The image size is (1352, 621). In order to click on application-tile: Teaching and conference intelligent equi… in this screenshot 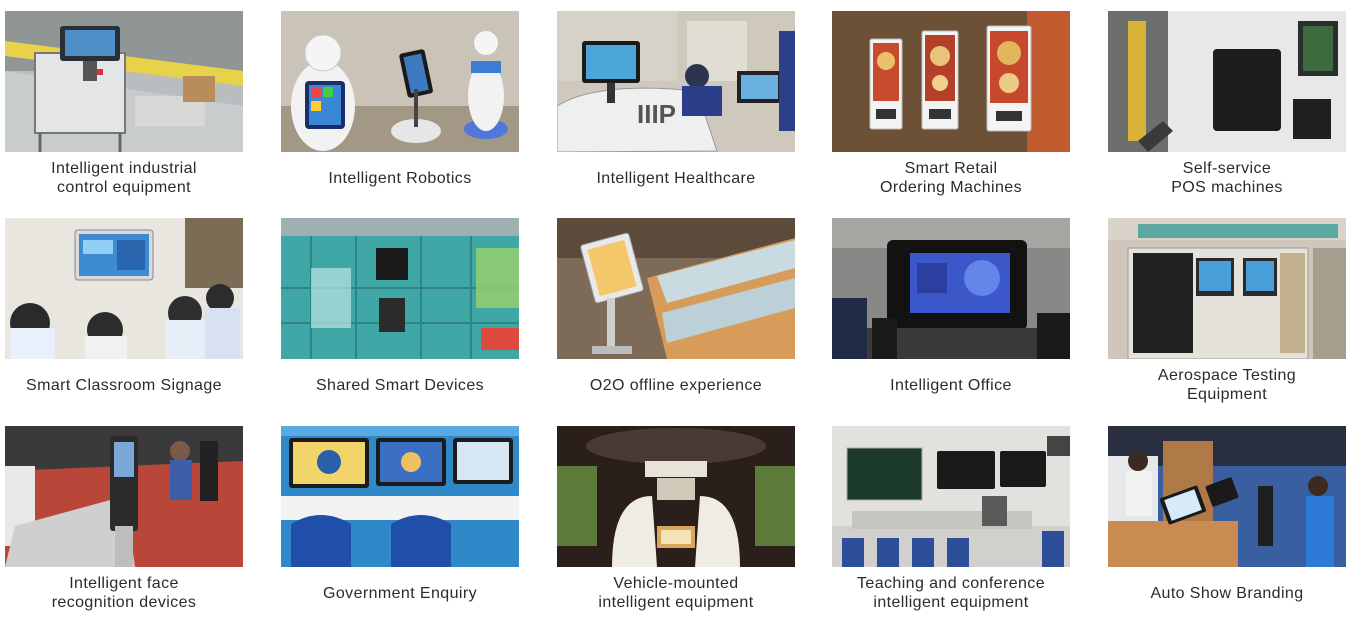, I will do `click(951, 523)`.